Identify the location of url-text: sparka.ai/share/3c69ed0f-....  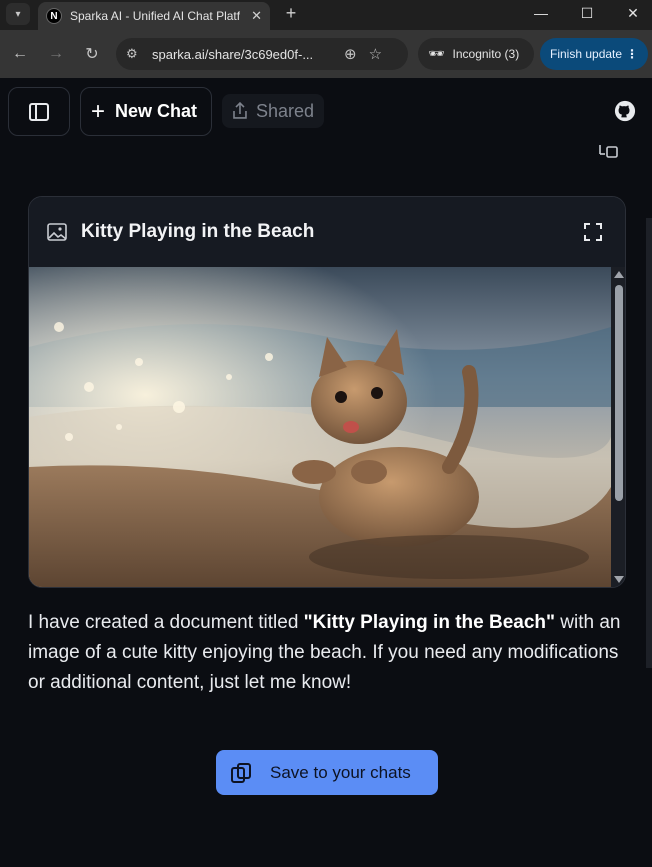
(233, 54).